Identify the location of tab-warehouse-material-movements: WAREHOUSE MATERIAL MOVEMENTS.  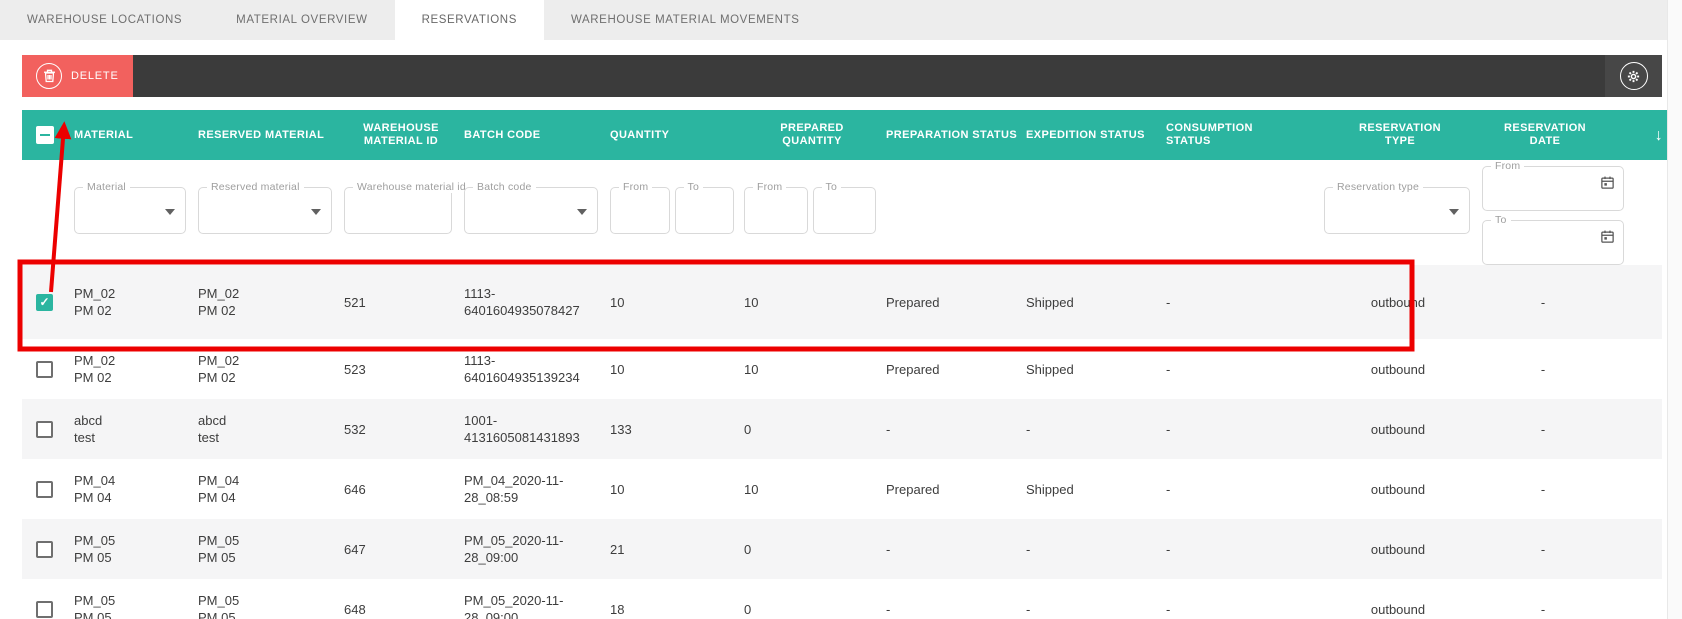
(685, 20).